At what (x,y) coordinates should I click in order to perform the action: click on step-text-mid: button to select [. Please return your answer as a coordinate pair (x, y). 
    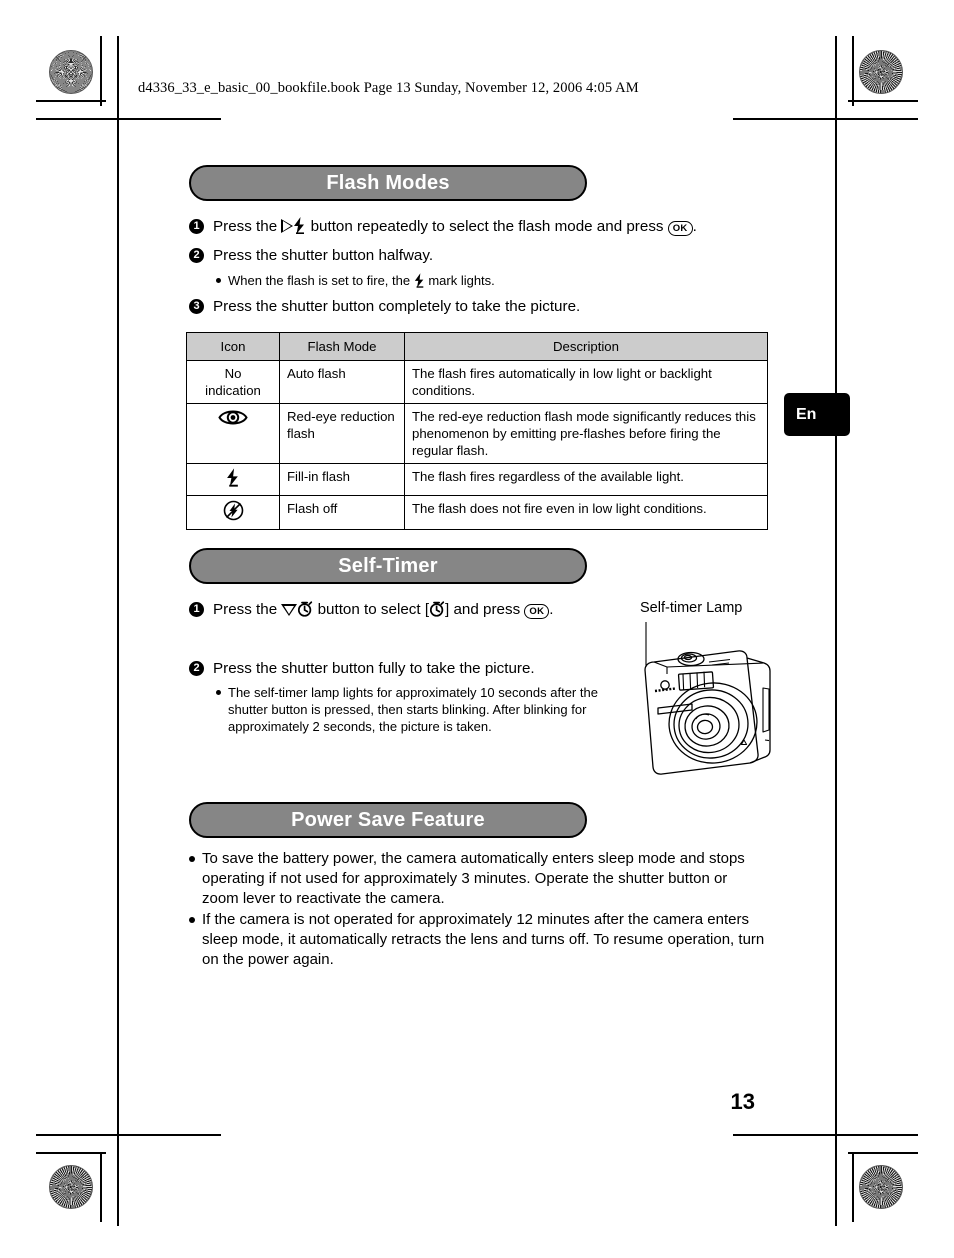
    Looking at the image, I should click on (371, 609).